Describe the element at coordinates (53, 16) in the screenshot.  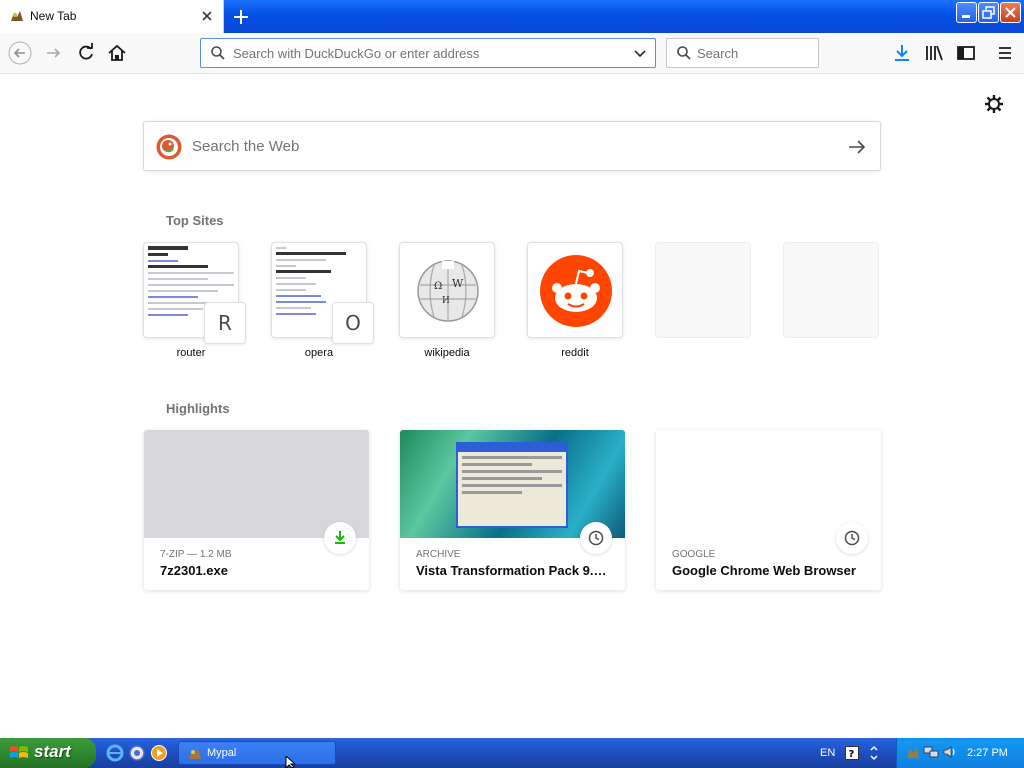
I see `tab-title: New Tab` at that location.